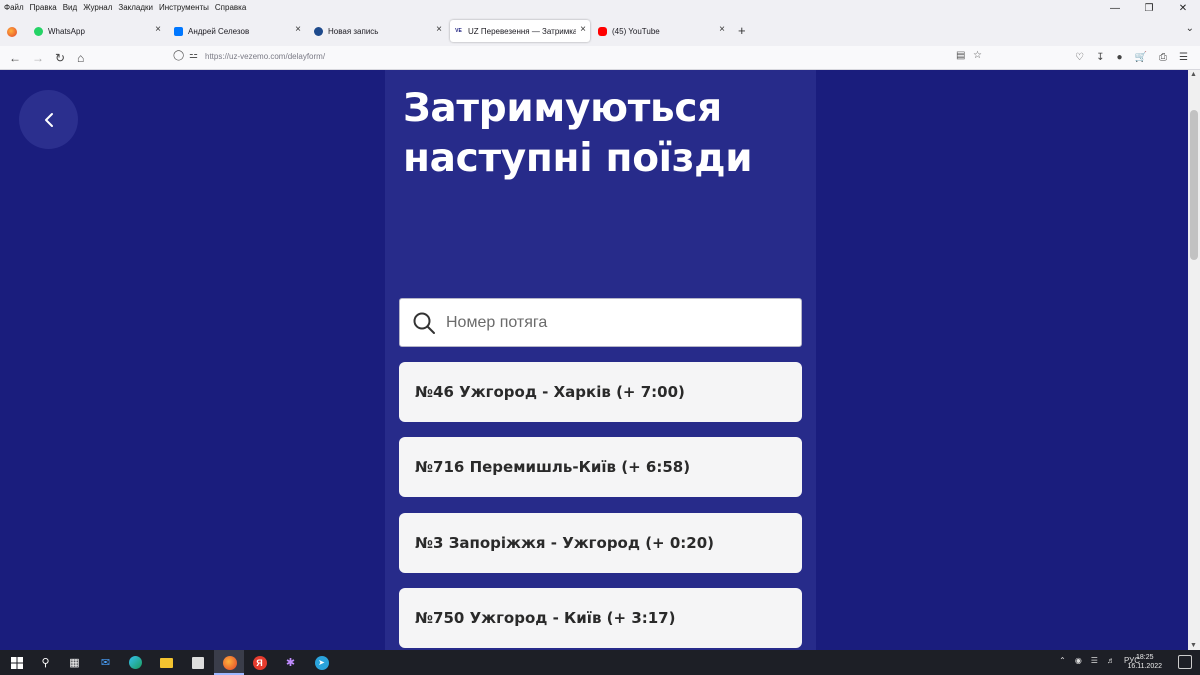 Image resolution: width=1200 pixels, height=675 pixels. Describe the element at coordinates (321, 662) in the screenshot. I see `telegram-icon: ➤` at that location.